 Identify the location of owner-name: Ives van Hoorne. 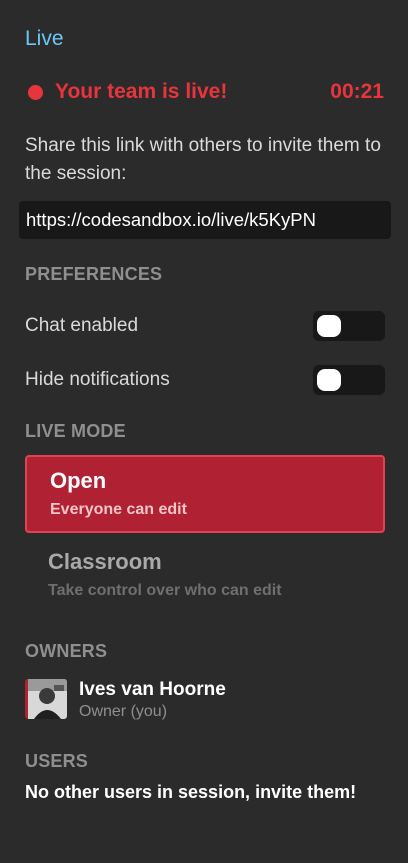
(152, 689).